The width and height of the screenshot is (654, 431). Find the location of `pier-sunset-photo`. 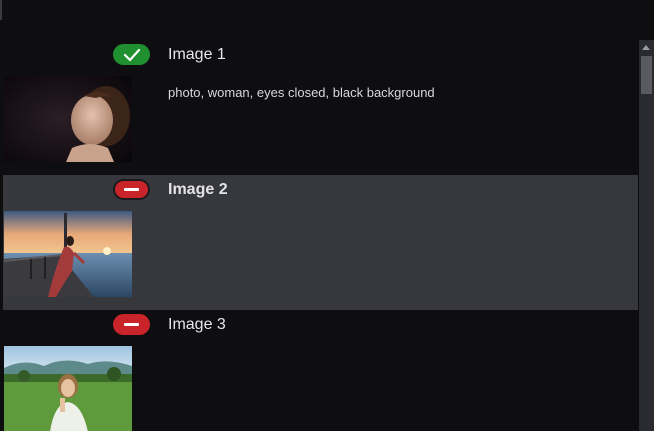

pier-sunset-photo is located at coordinates (68, 254).